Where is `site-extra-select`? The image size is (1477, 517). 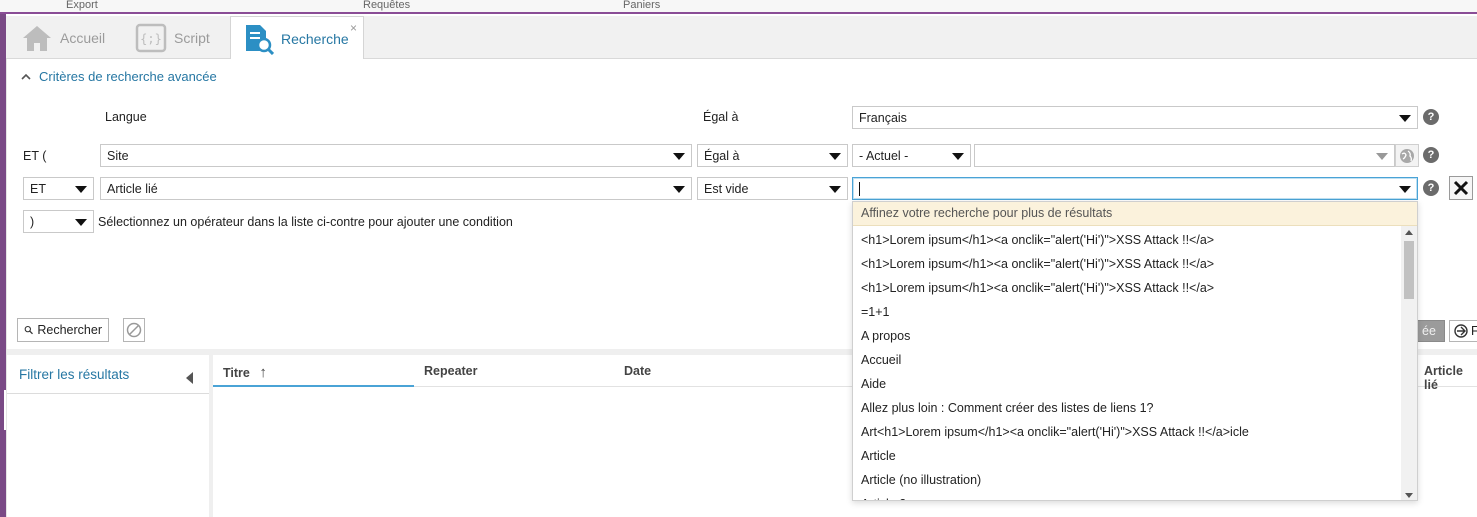
site-extra-select is located at coordinates (1184, 155).